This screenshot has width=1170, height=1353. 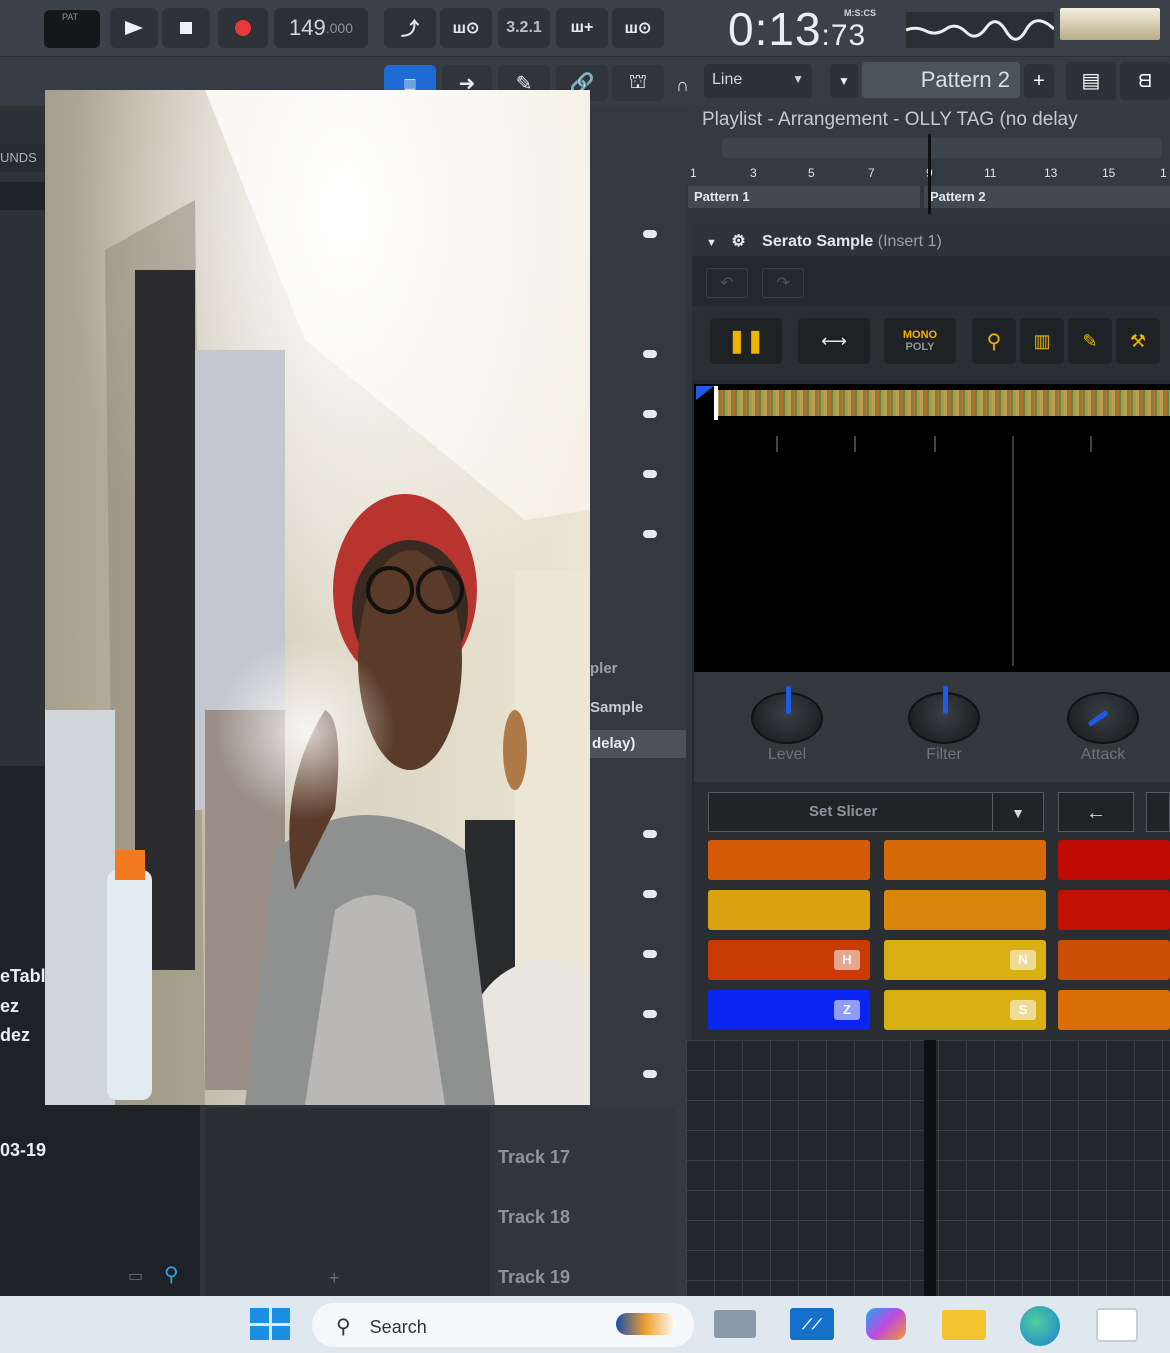 What do you see at coordinates (171, 1274) in the screenshot?
I see `search-icon: ⚲` at bounding box center [171, 1274].